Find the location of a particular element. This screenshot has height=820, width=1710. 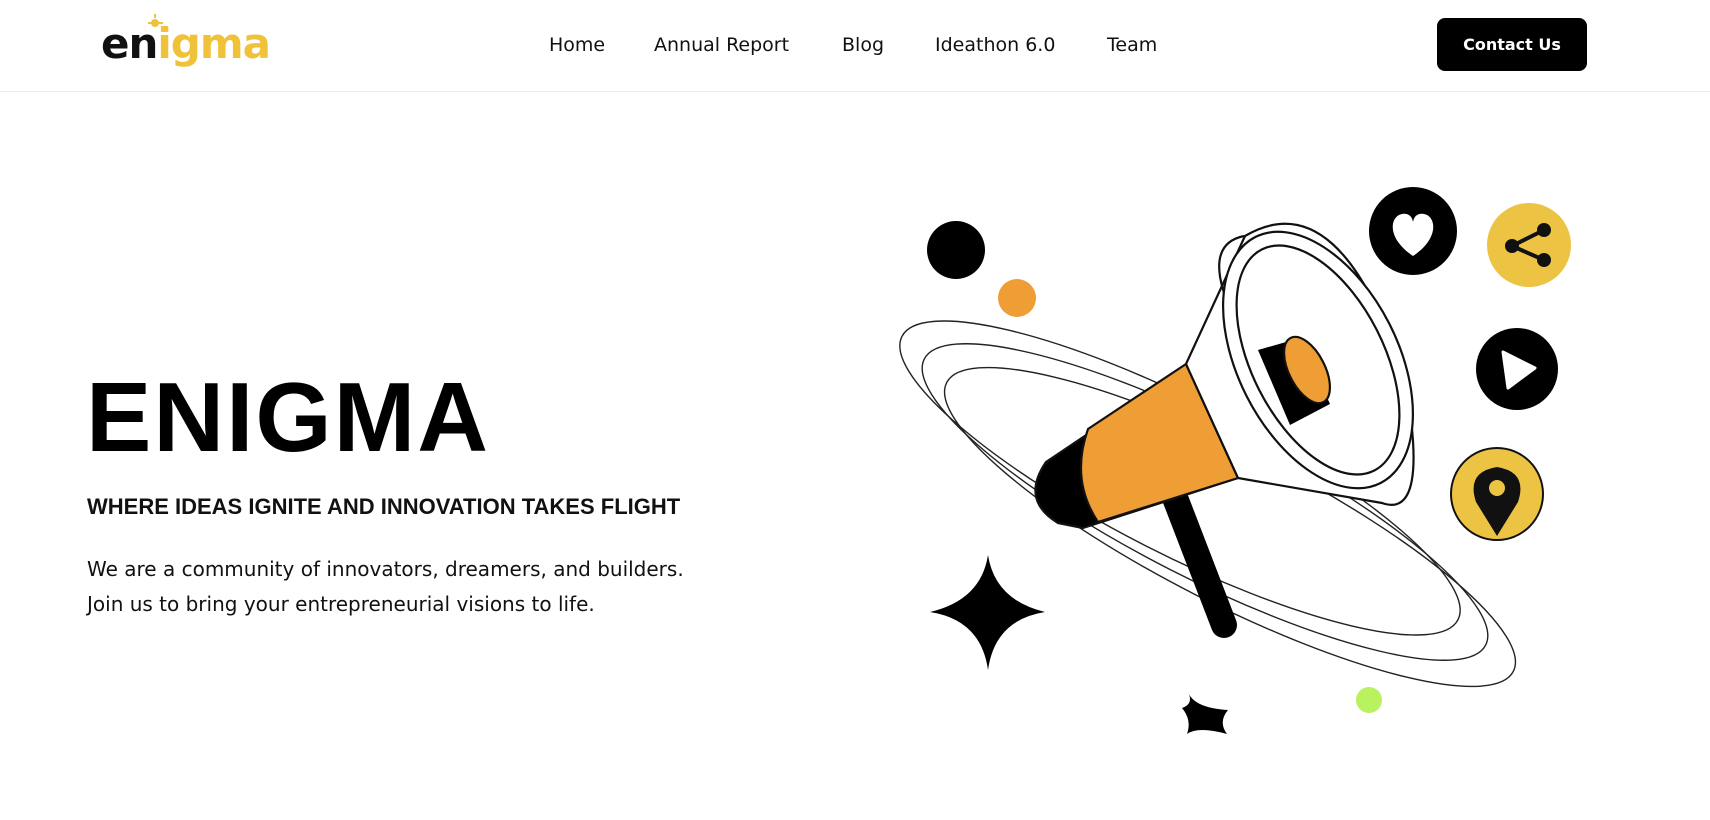

orange-dot is located at coordinates (1017, 298).